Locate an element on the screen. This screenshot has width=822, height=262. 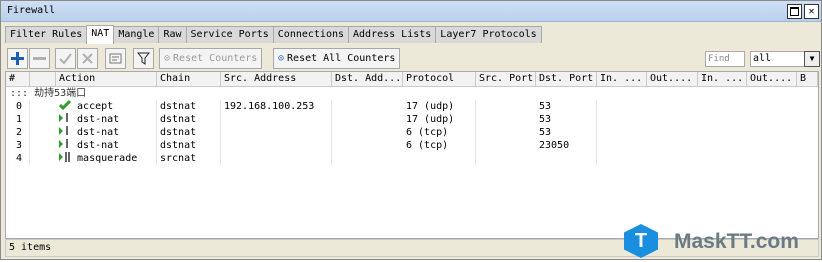
accept-icon is located at coordinates (65, 105).